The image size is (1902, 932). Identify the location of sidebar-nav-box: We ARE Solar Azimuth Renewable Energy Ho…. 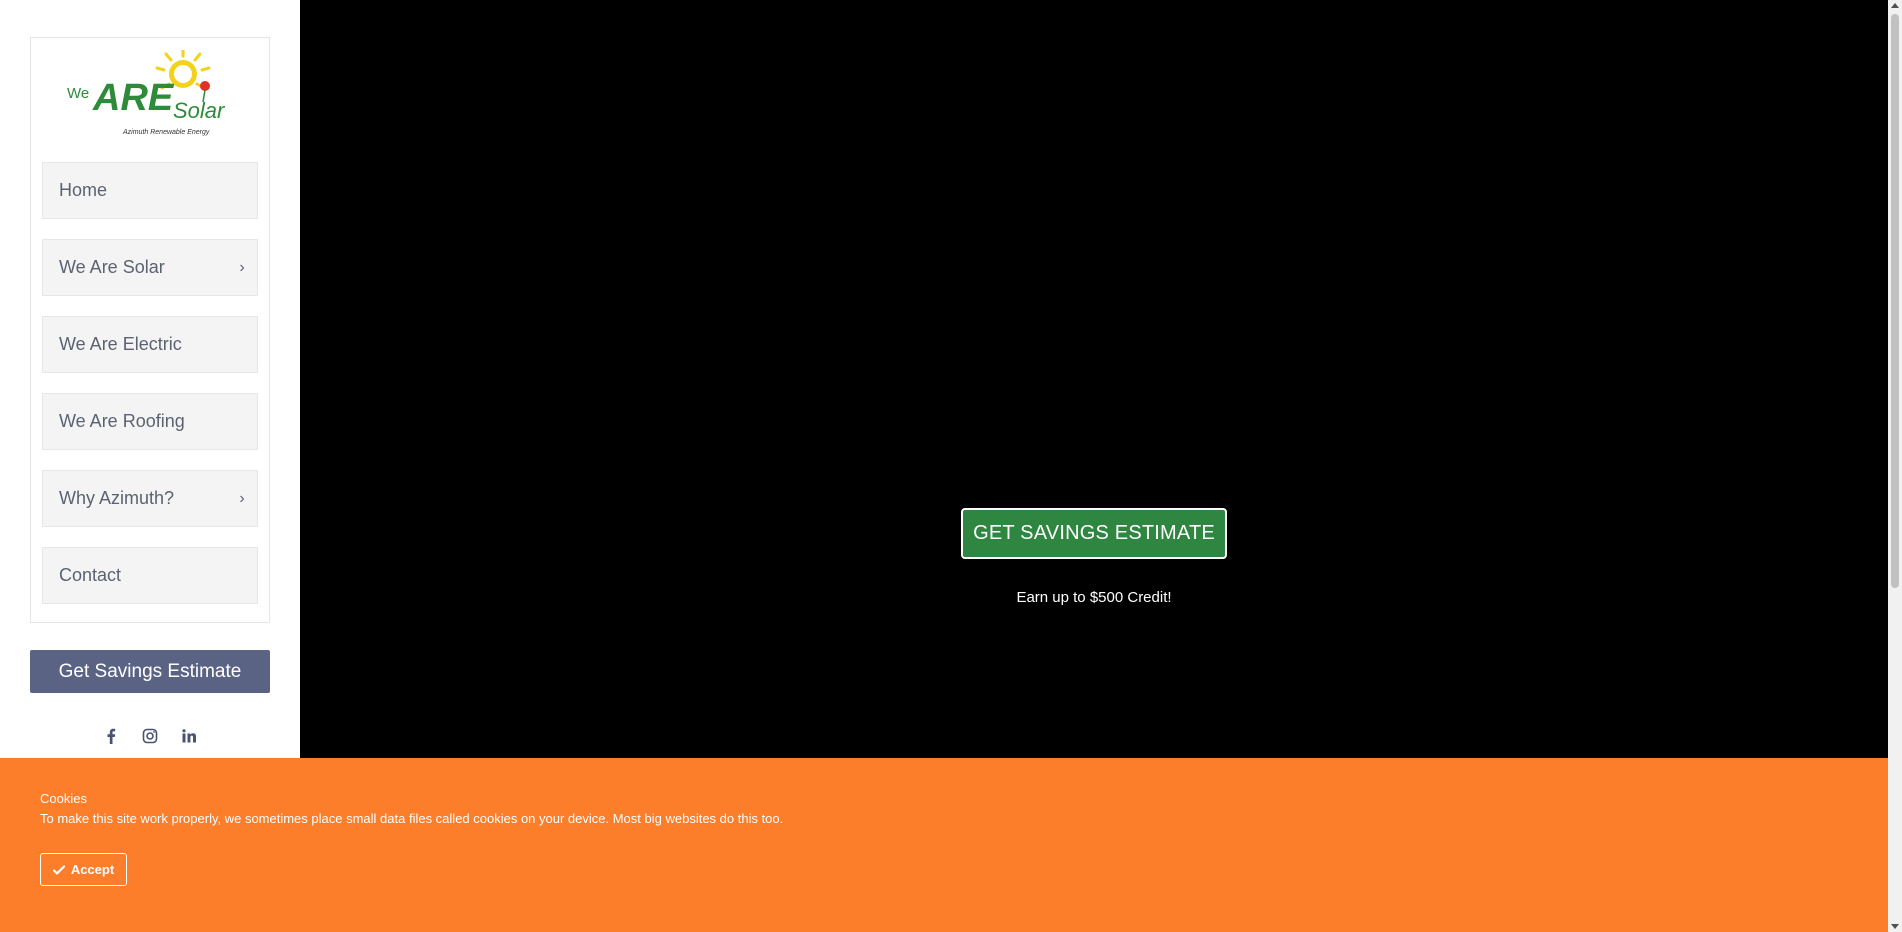
(150, 330).